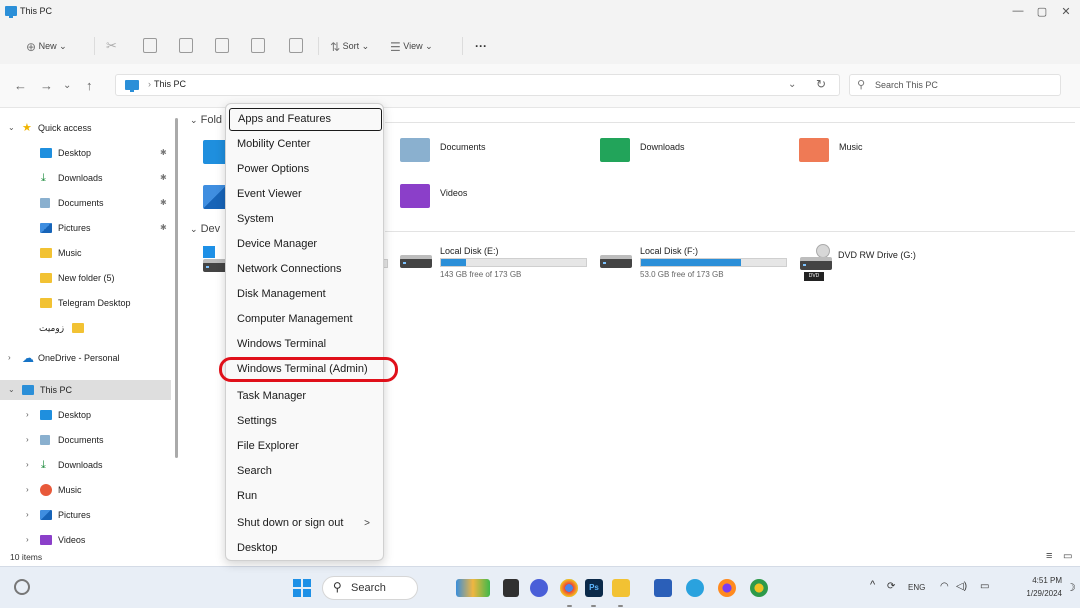  What do you see at coordinates (944, 586) in the screenshot?
I see `wifi-icon: ◠` at bounding box center [944, 586].